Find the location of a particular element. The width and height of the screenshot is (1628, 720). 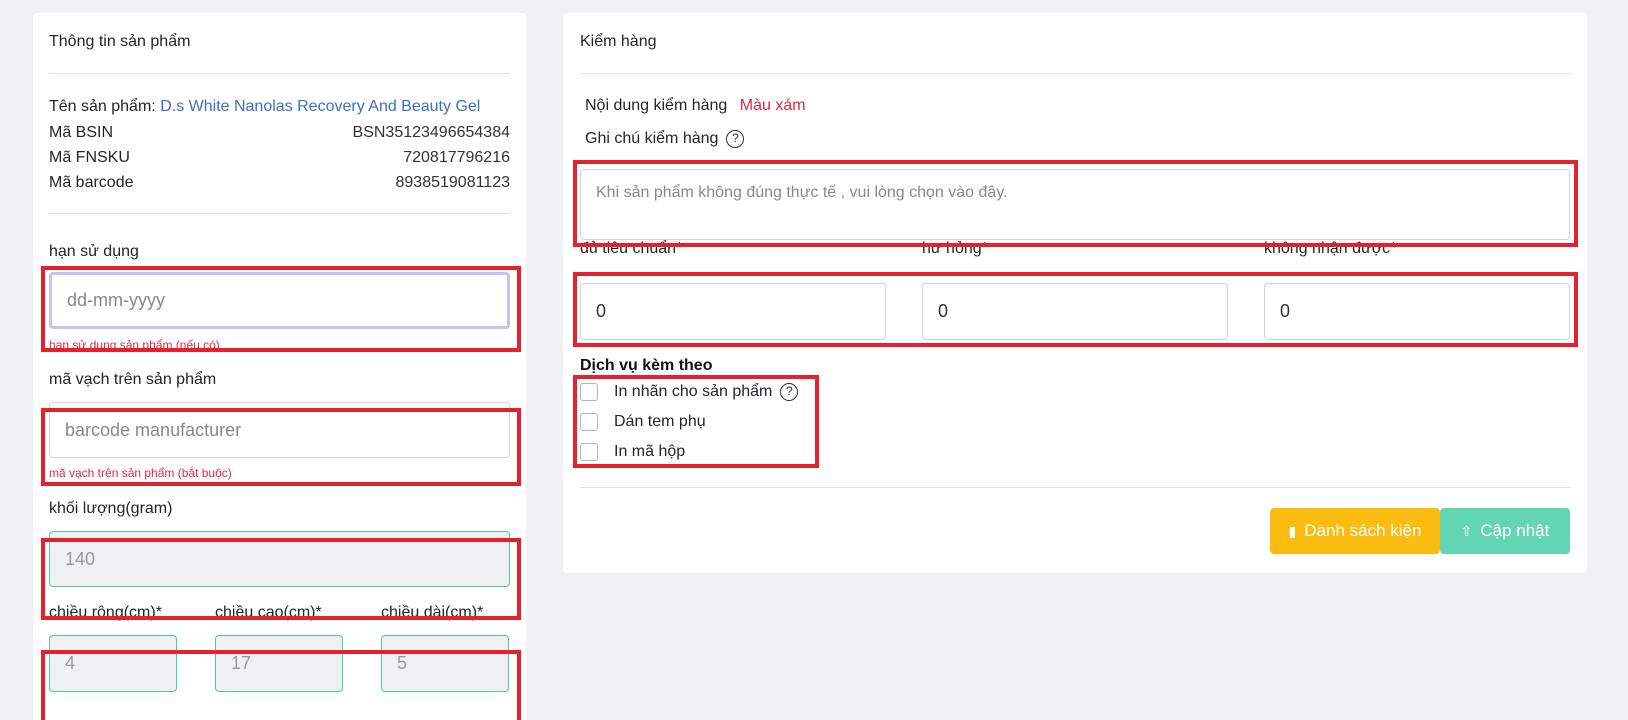

barcode-label: Mã barcode is located at coordinates (91, 182).